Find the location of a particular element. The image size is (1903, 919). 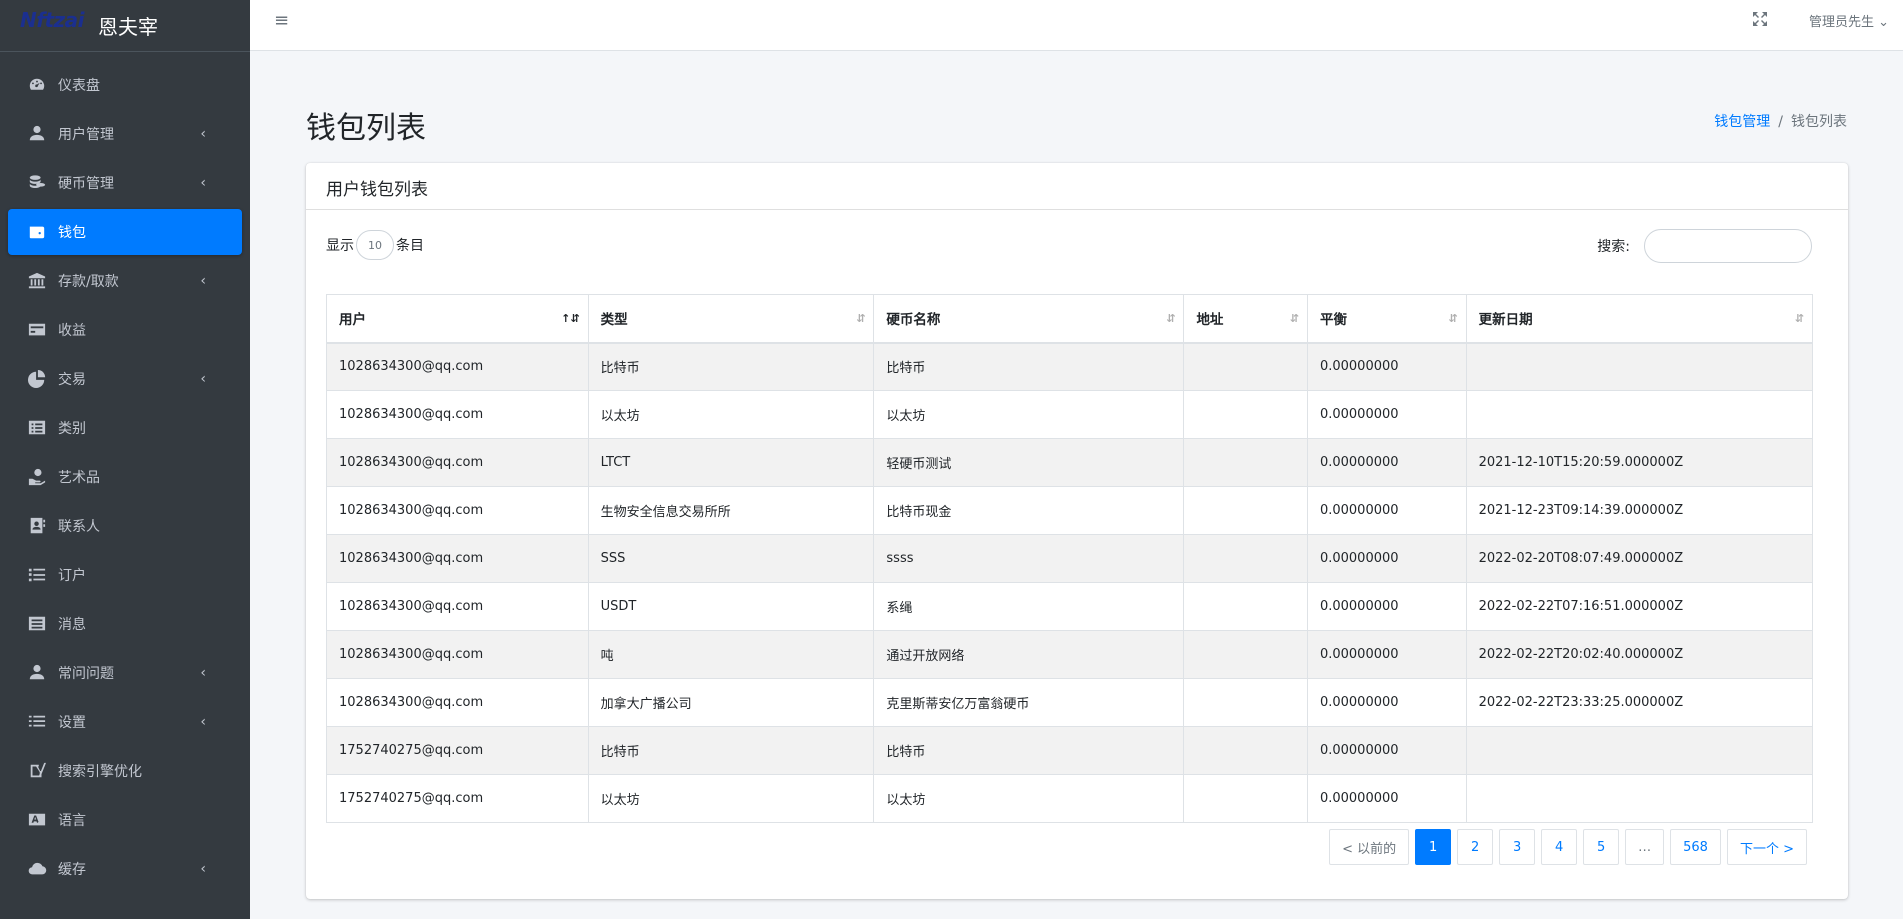

sidebar-item-1: 用户管理 ‹ is located at coordinates (125, 134).